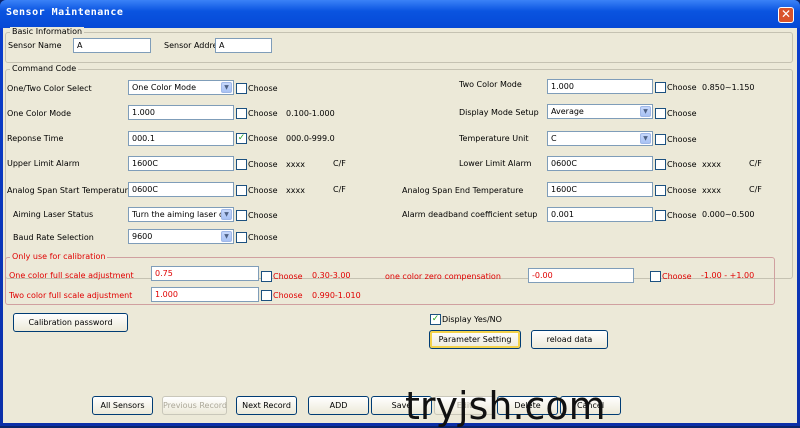  Describe the element at coordinates (711, 190) in the screenshot. I see `span-end-range: xxxx` at that location.